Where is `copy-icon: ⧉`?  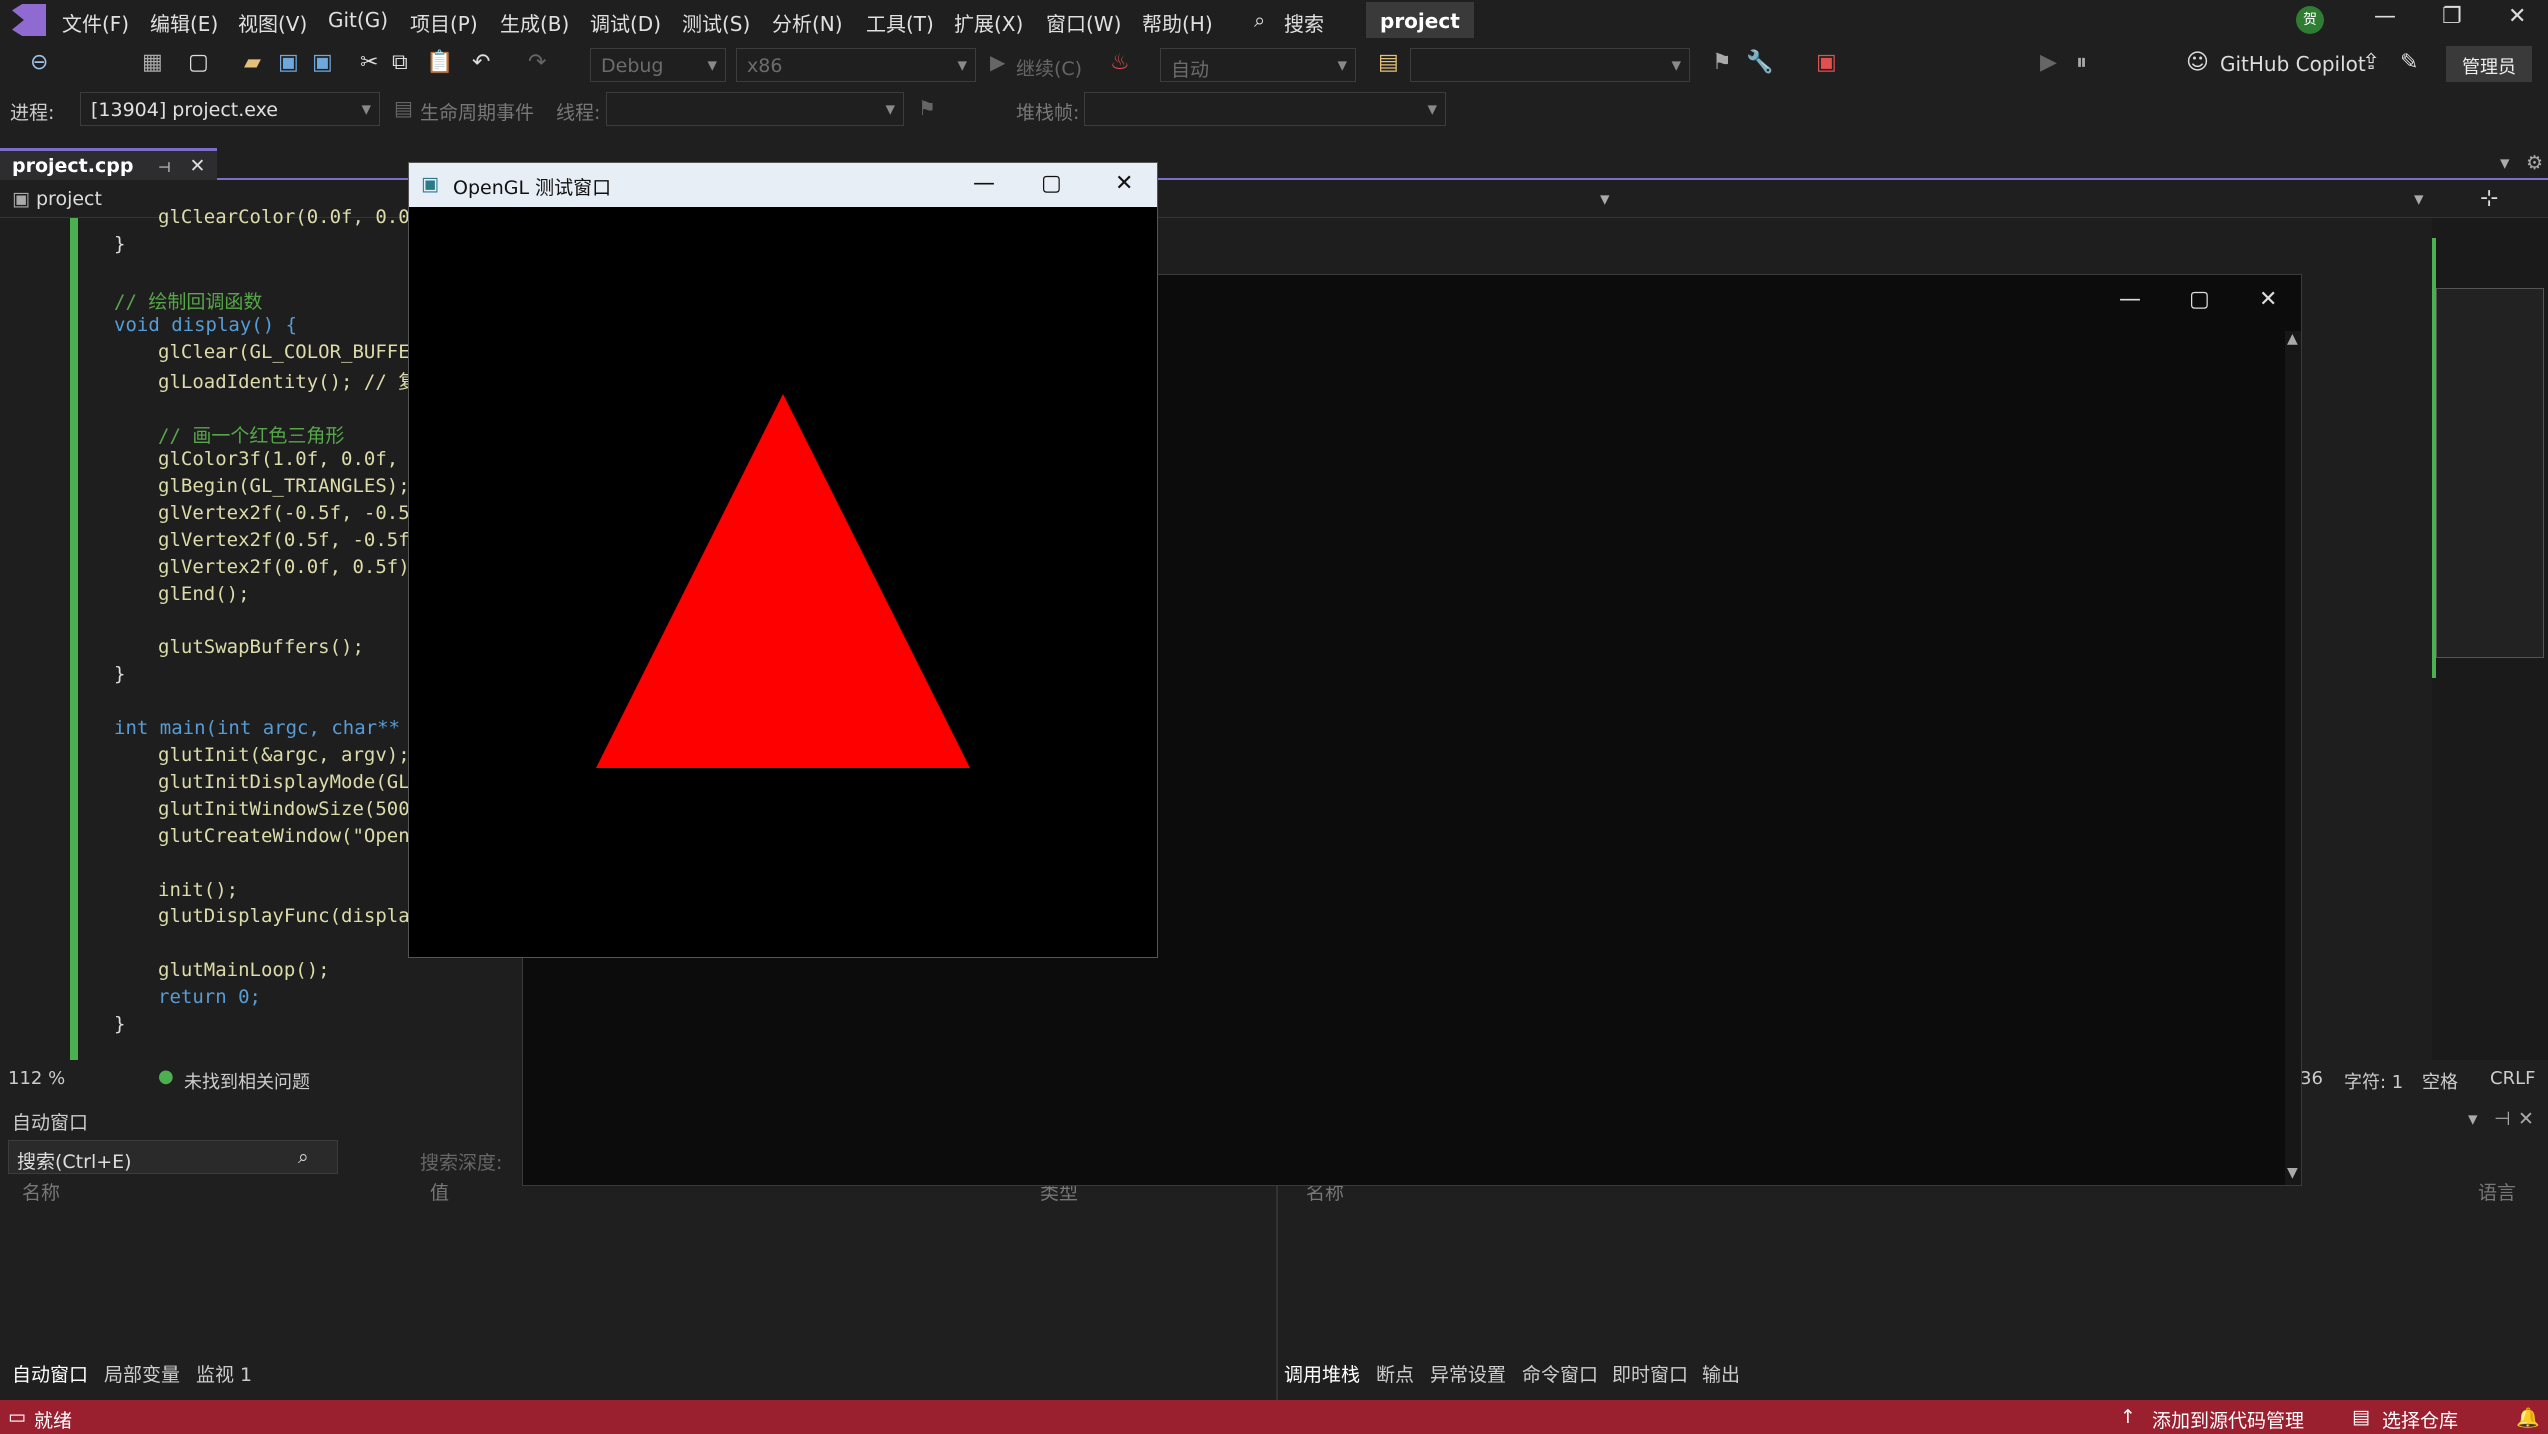
copy-icon: ⧉ is located at coordinates (400, 62).